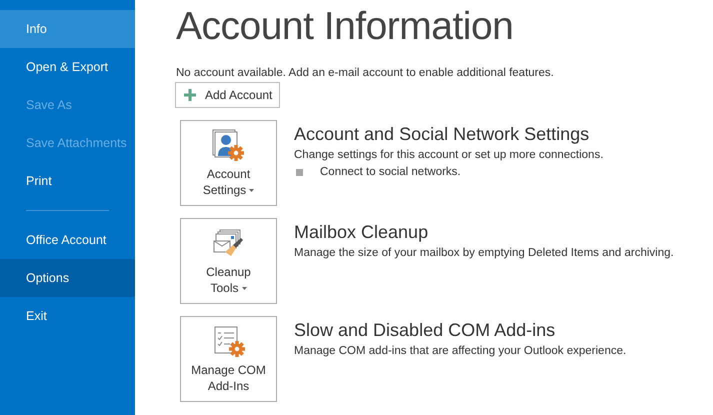 The height and width of the screenshot is (415, 713). Describe the element at coordinates (425, 330) in the screenshot. I see `section-heading: Slow and Disabled COM Add-ins` at that location.